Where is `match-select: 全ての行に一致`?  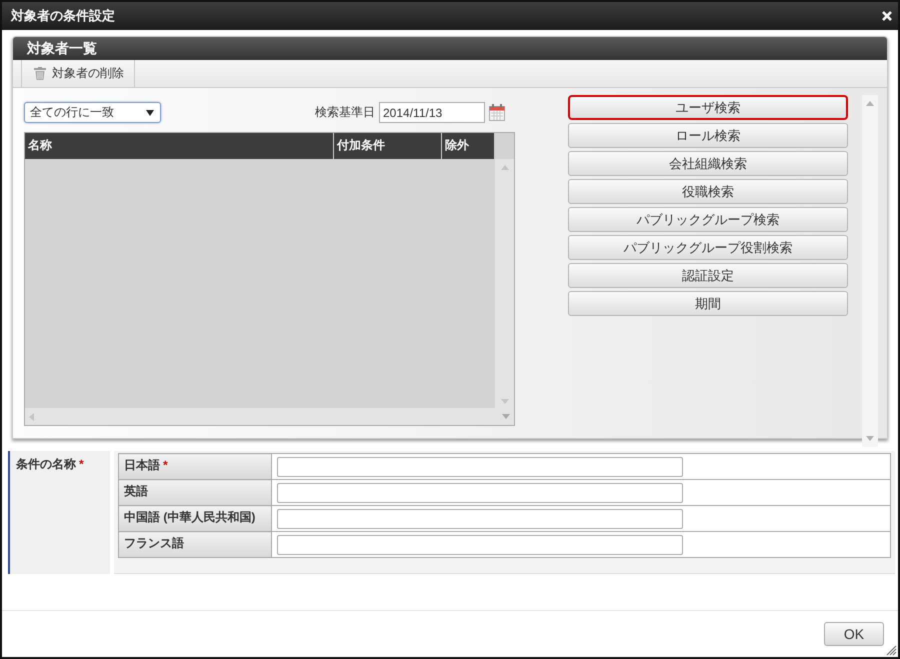 match-select: 全ての行に一致 is located at coordinates (92, 113).